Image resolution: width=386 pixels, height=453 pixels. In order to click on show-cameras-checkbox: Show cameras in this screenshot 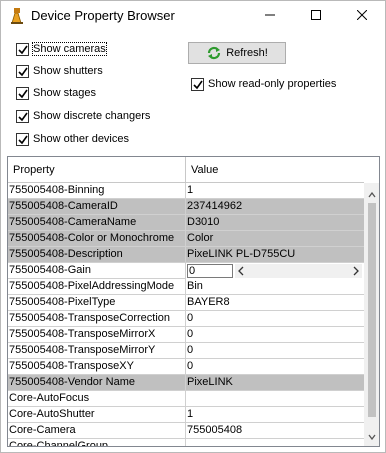, I will do `click(61, 49)`.